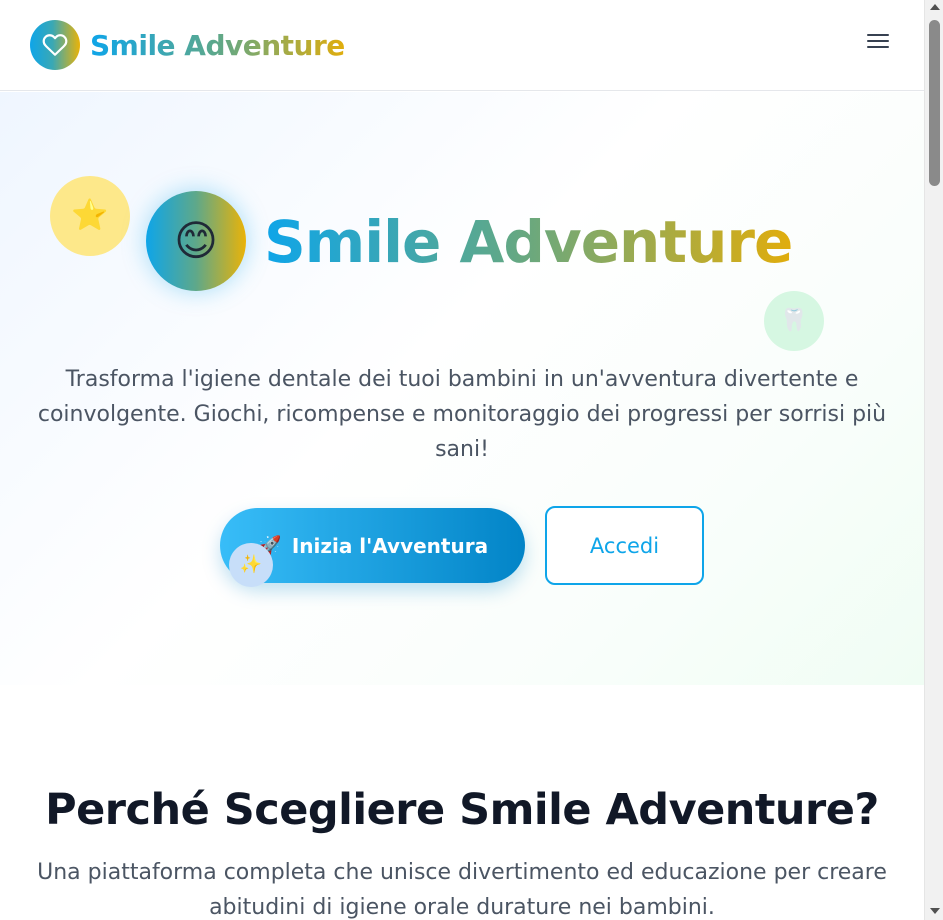 This screenshot has height=920, width=943. I want to click on tooth-emoji: 🦷, so click(794, 320).